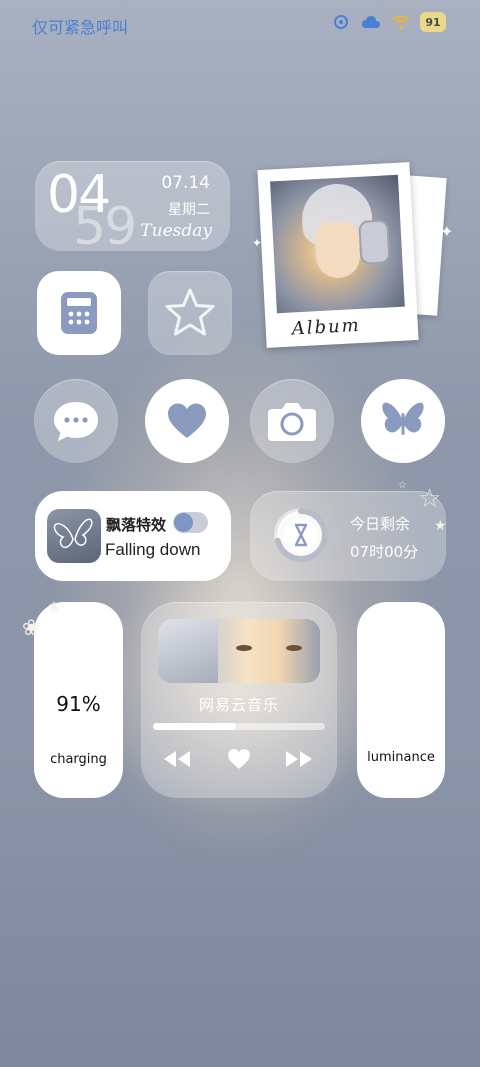  I want to click on message-icon, so click(76, 421).